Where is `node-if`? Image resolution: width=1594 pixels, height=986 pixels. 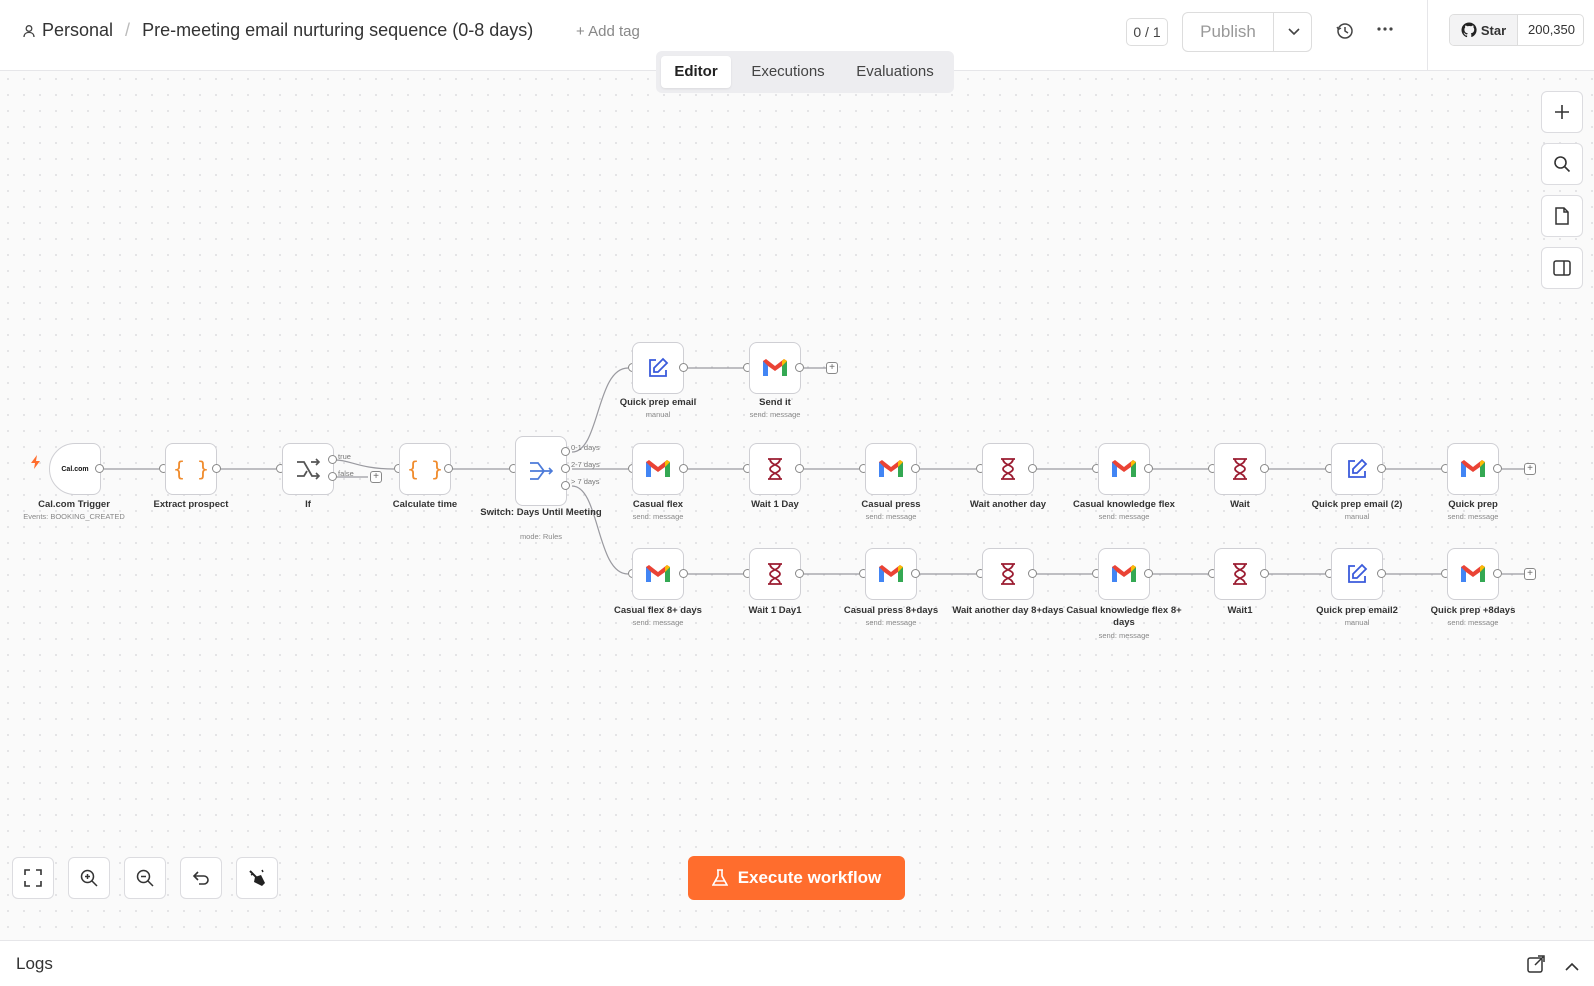 node-if is located at coordinates (308, 469).